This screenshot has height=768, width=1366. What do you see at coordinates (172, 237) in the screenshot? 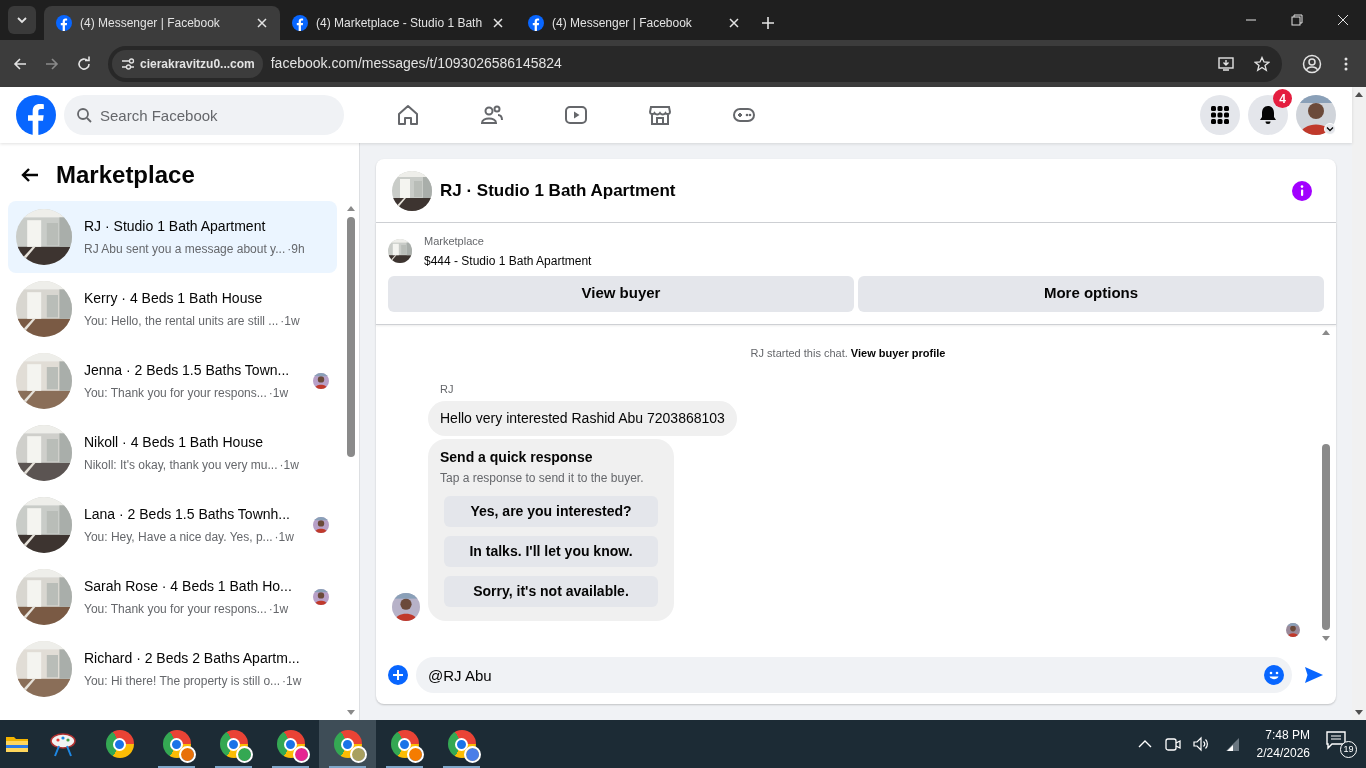
I see `conversation-item: RJ · Studio 1 Bath Apartment RJ Abu sent you a message about y... ·9h` at bounding box center [172, 237].